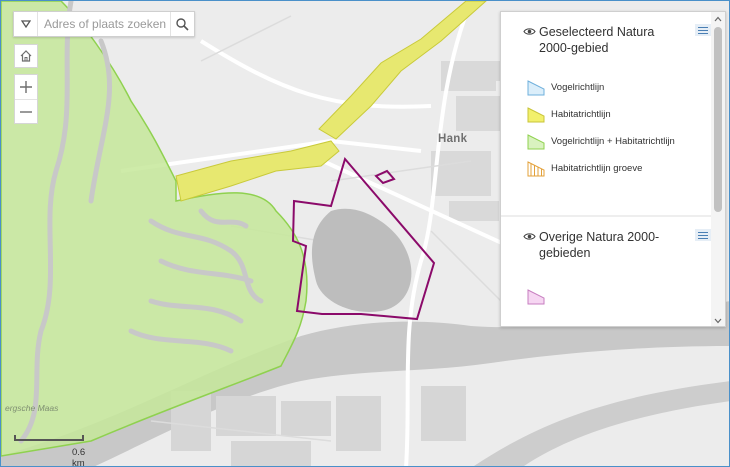 Image resolution: width=730 pixels, height=467 pixels. I want to click on legend-section-title: Overige Natura 2000-gebieden, so click(599, 245).